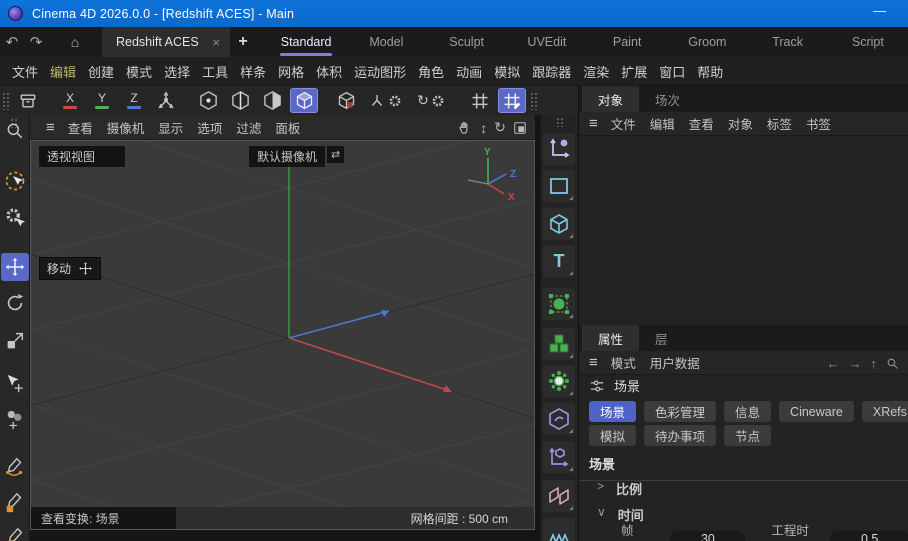 Image resolution: width=908 pixels, height=541 pixels. I want to click on selected-object-row: 场景, so click(743, 385).